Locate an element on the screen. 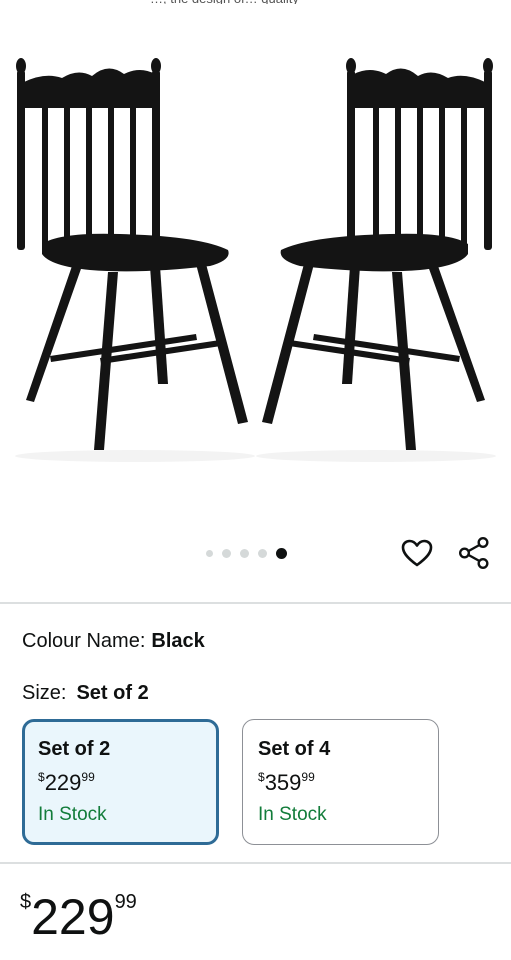 This screenshot has height=960, width=511. colour-label: Colour Name: is located at coordinates (84, 641).